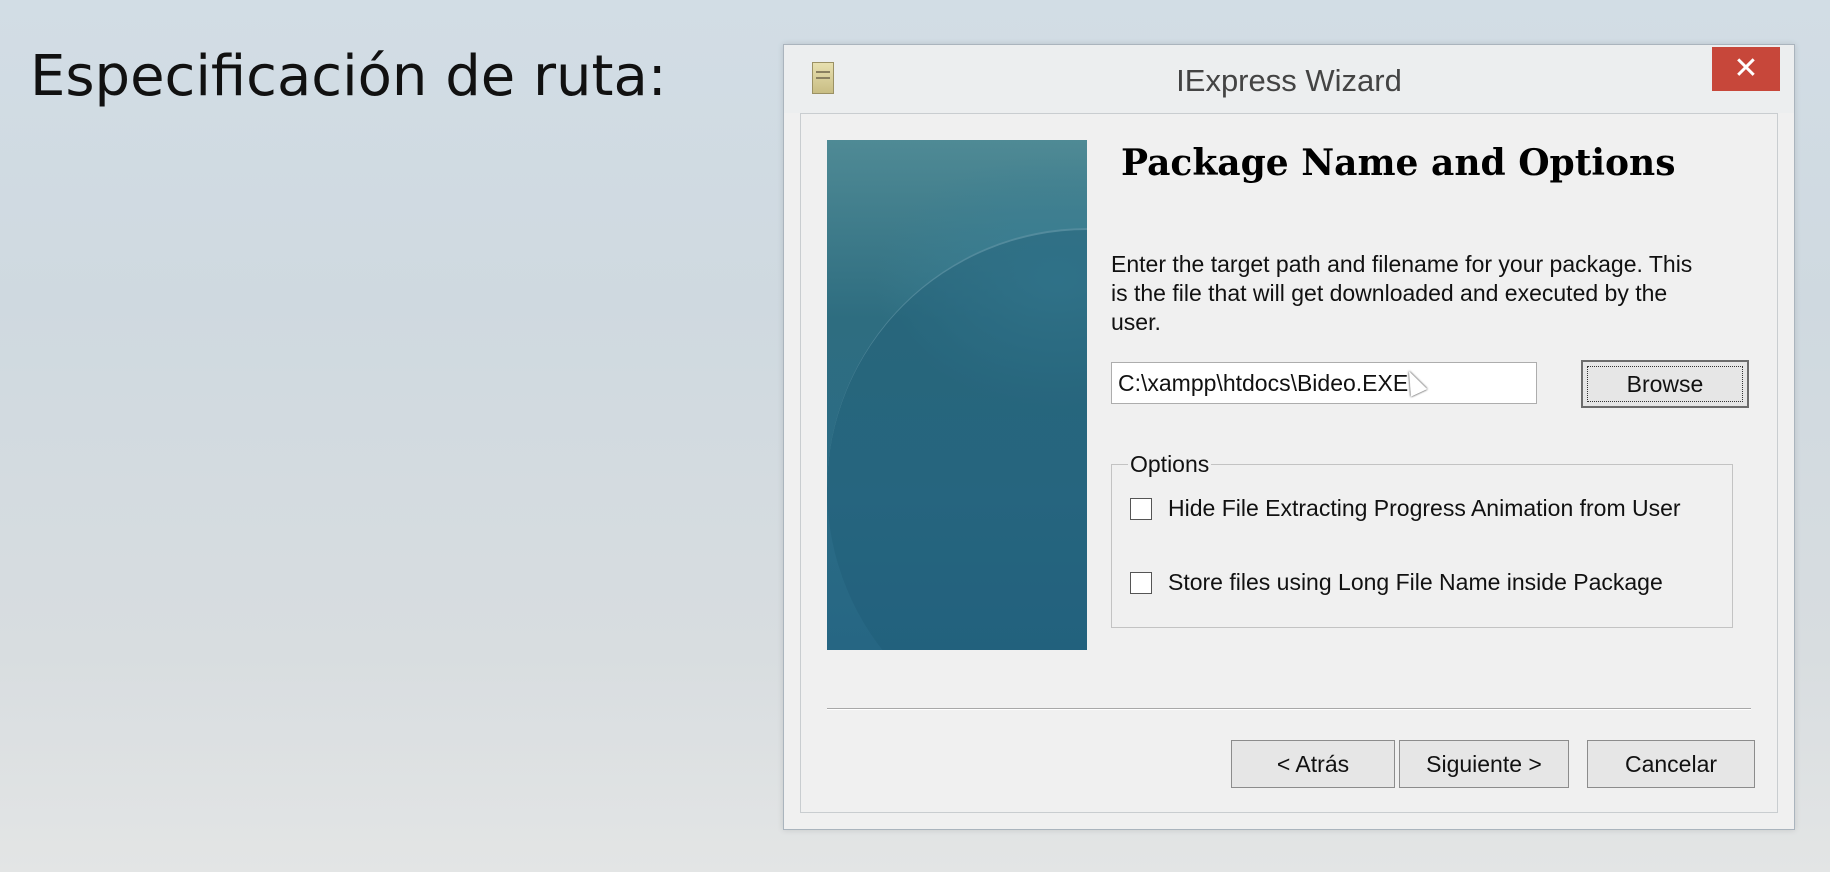 The height and width of the screenshot is (872, 1830). What do you see at coordinates (1289, 709) in the screenshot?
I see `footer-separator` at bounding box center [1289, 709].